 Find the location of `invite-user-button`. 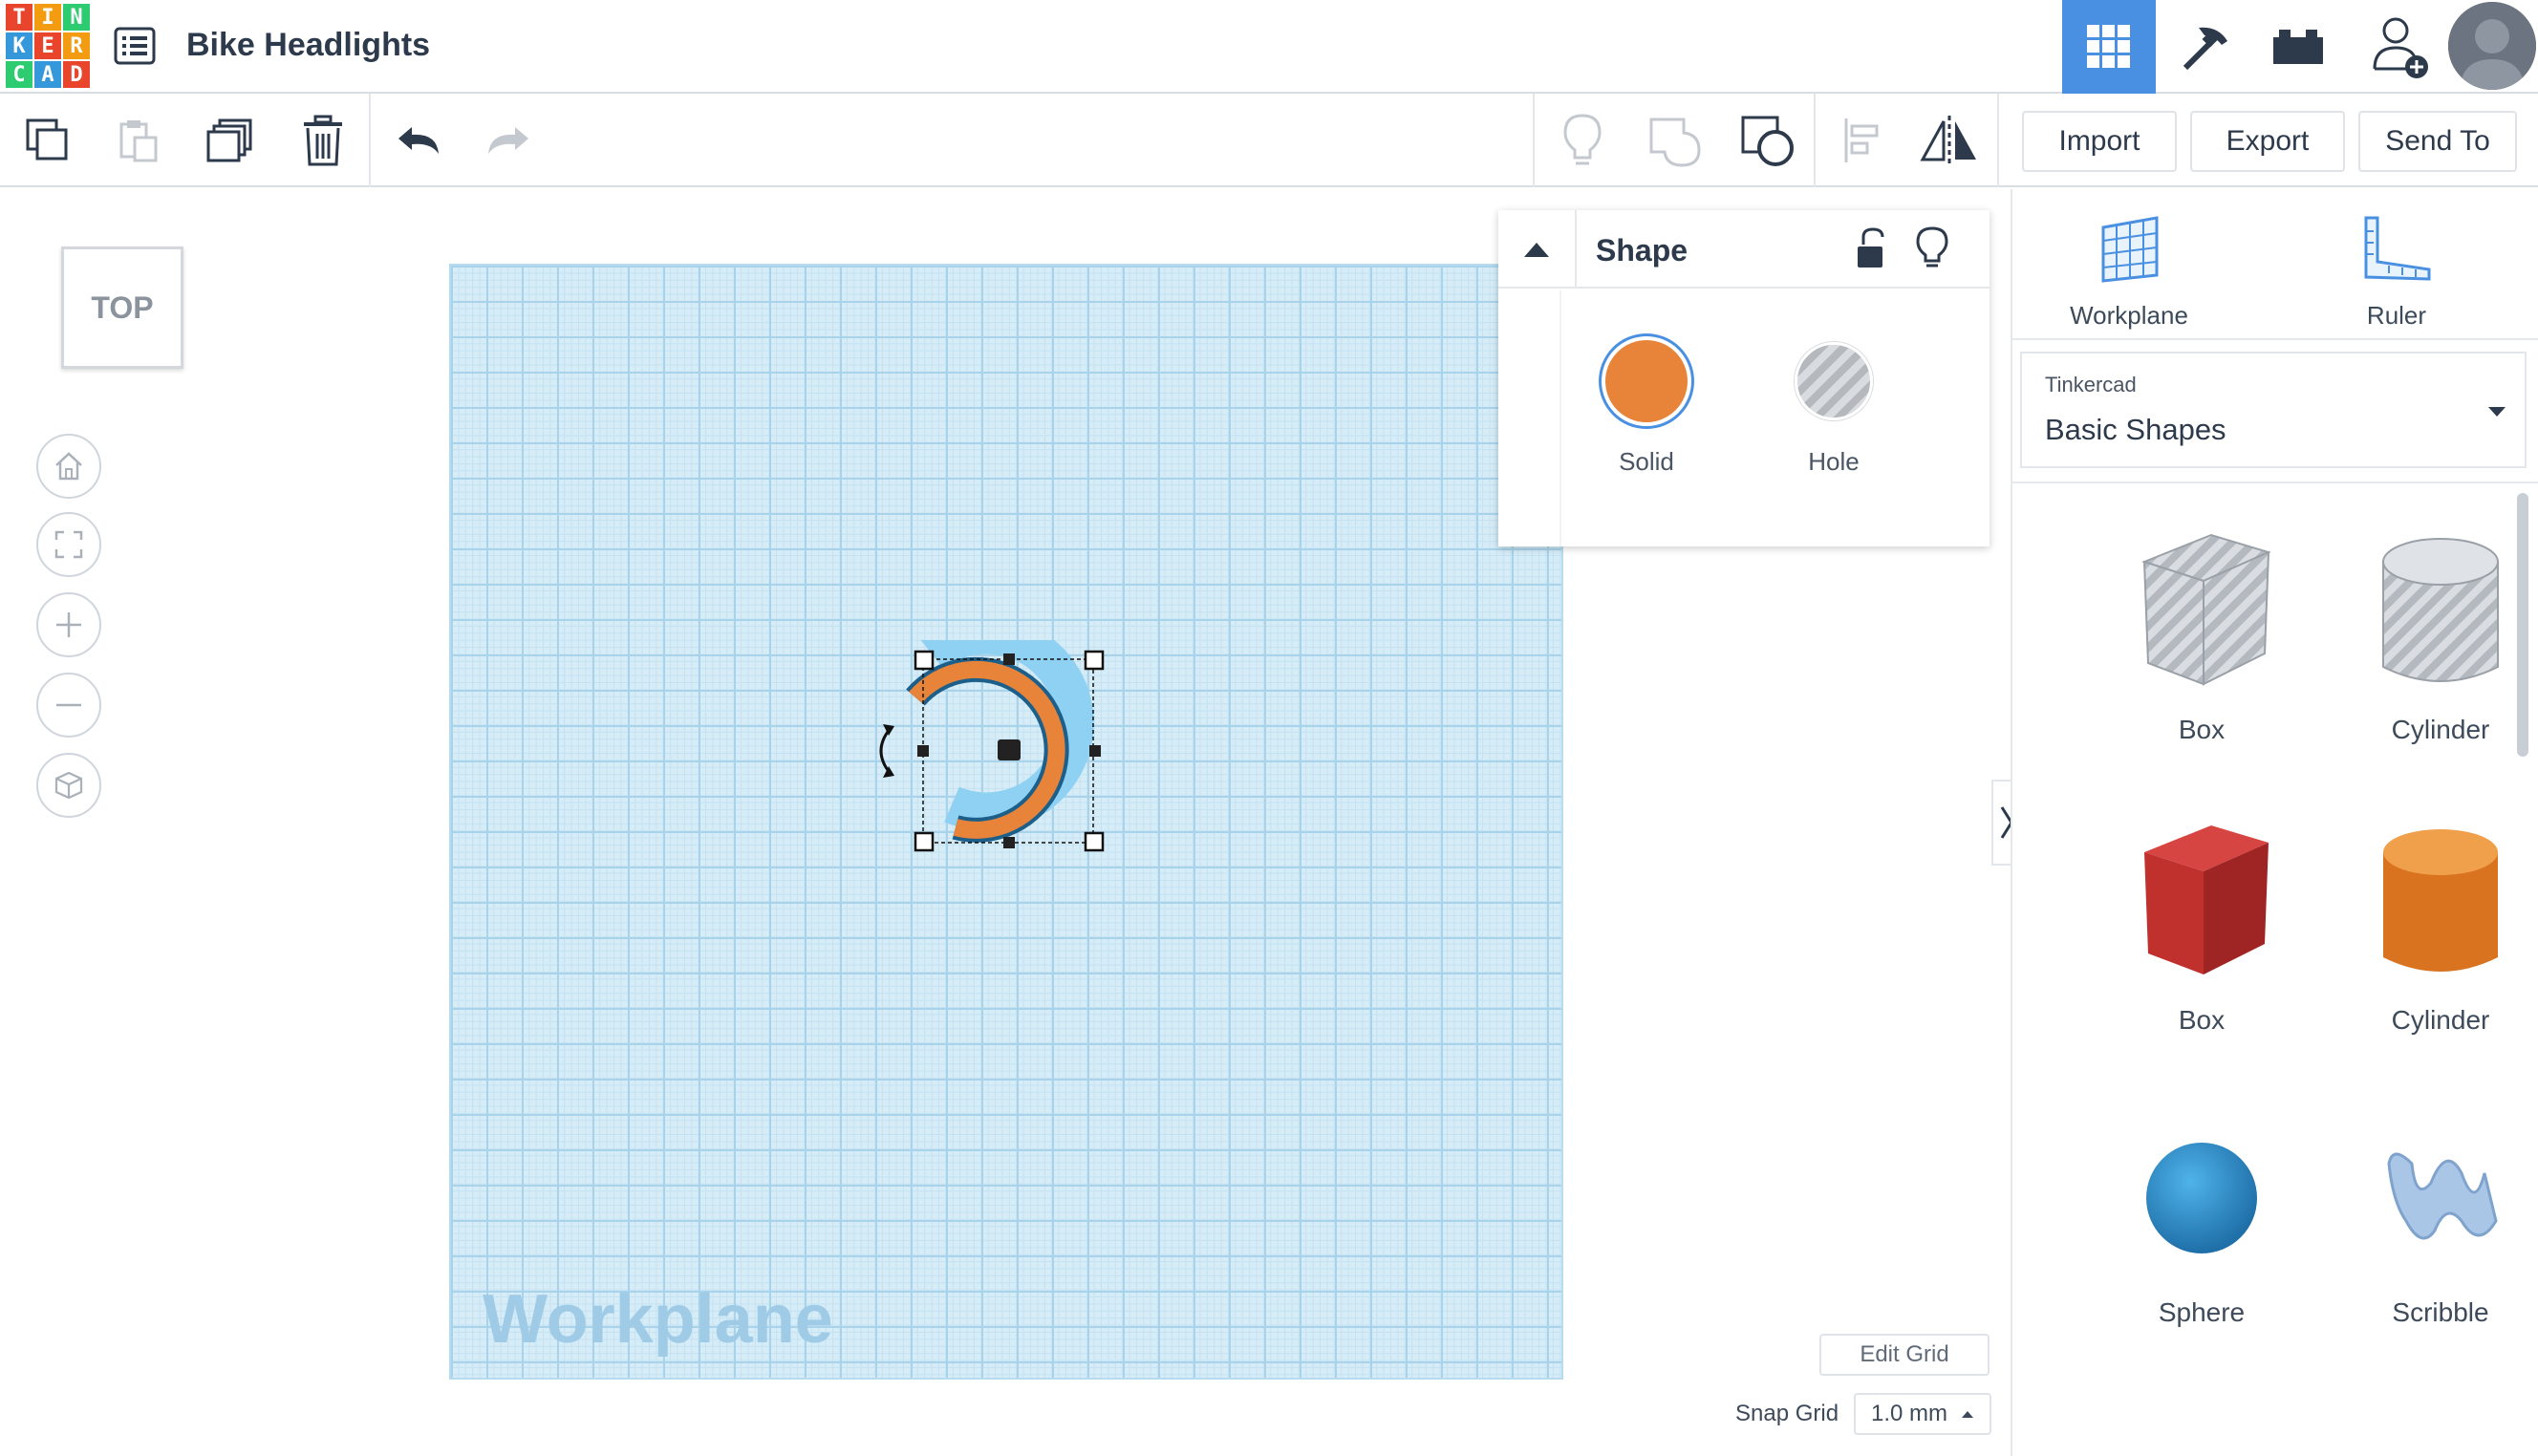

invite-user-button is located at coordinates (2399, 47).